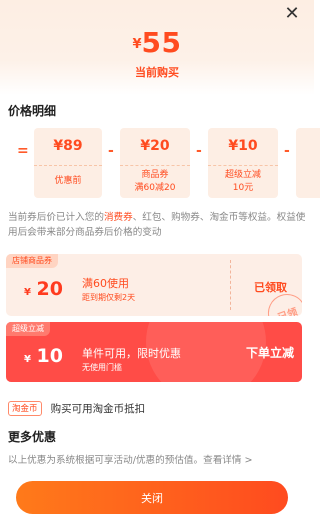 The height and width of the screenshot is (523, 320). What do you see at coordinates (242, 175) in the screenshot?
I see `breakdown-super-label: 超级立减` at bounding box center [242, 175].